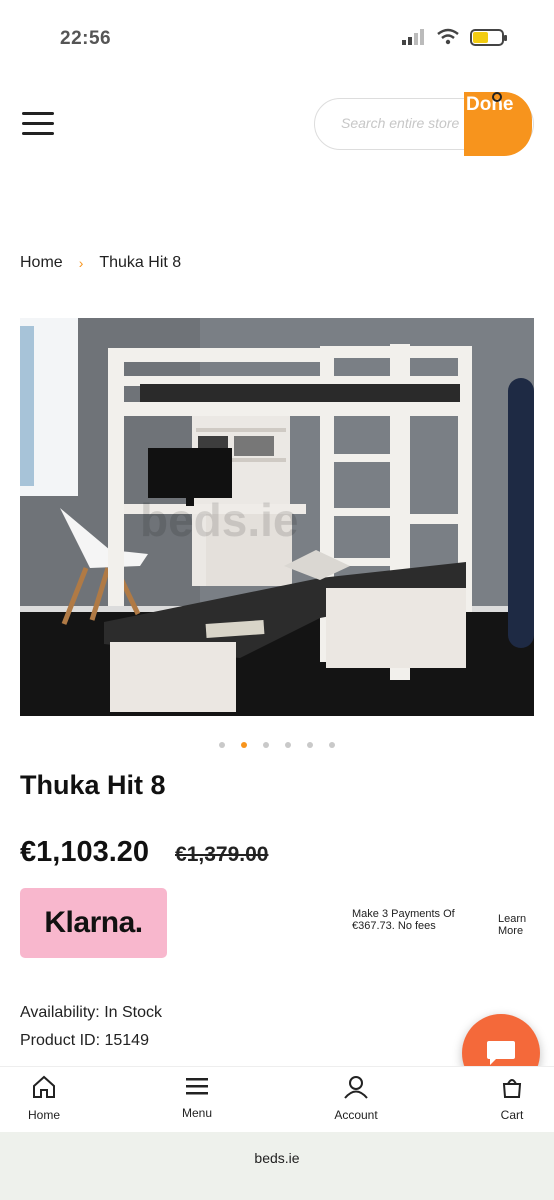  I want to click on breadcrumb-home-link: Home, so click(41, 263).